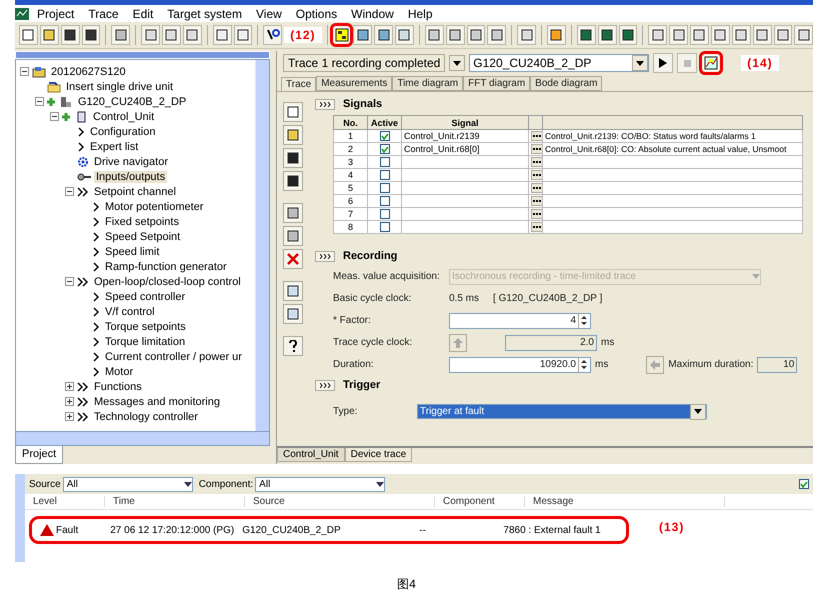  What do you see at coordinates (167, 282) in the screenshot?
I see `tree-item: Open-loop/closed-loop control` at bounding box center [167, 282].